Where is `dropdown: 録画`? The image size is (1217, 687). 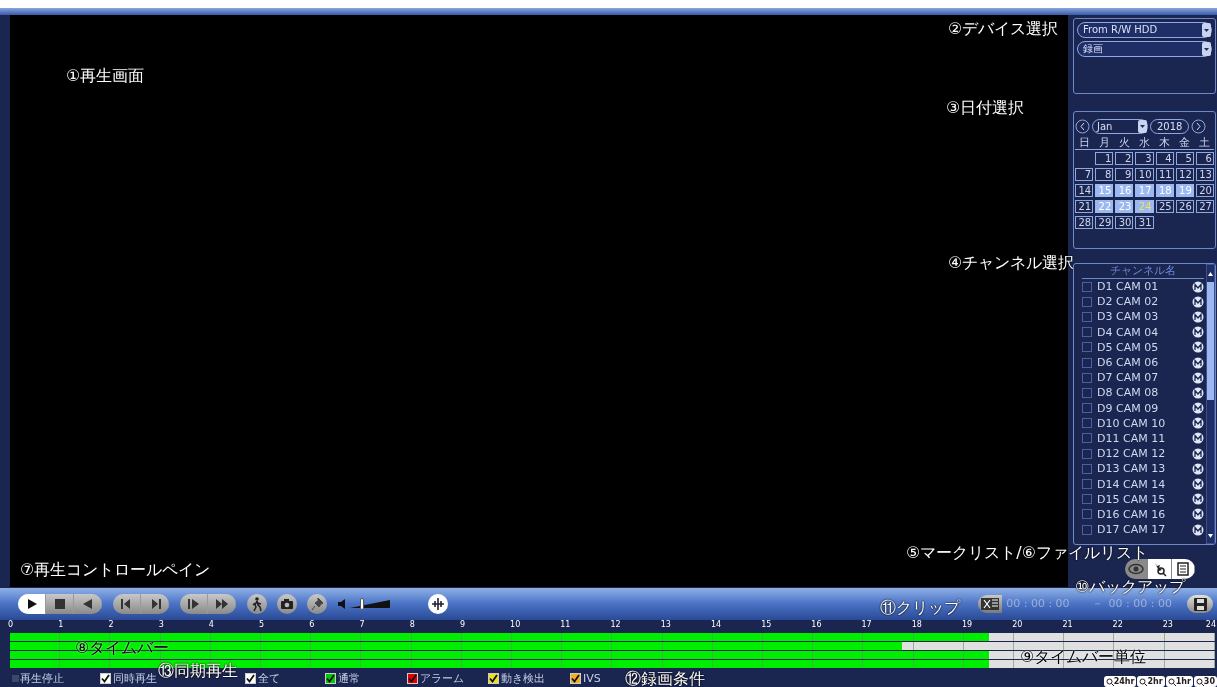
dropdown: 録画 is located at coordinates (1144, 49).